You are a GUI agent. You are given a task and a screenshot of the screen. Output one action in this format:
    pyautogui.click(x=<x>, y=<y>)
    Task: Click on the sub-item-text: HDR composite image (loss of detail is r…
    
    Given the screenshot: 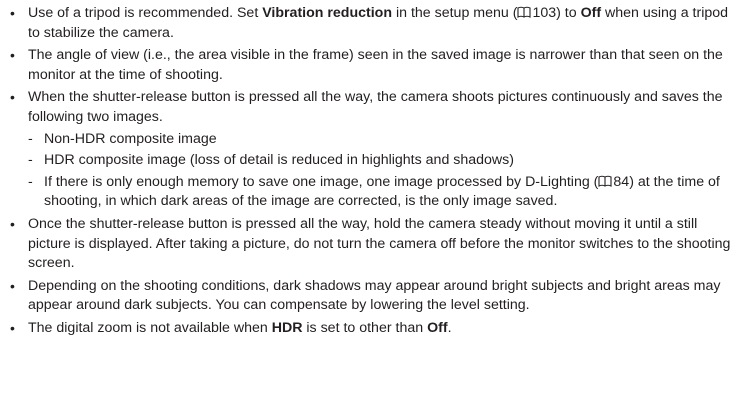 What is the action you would take?
    pyautogui.click(x=279, y=160)
    